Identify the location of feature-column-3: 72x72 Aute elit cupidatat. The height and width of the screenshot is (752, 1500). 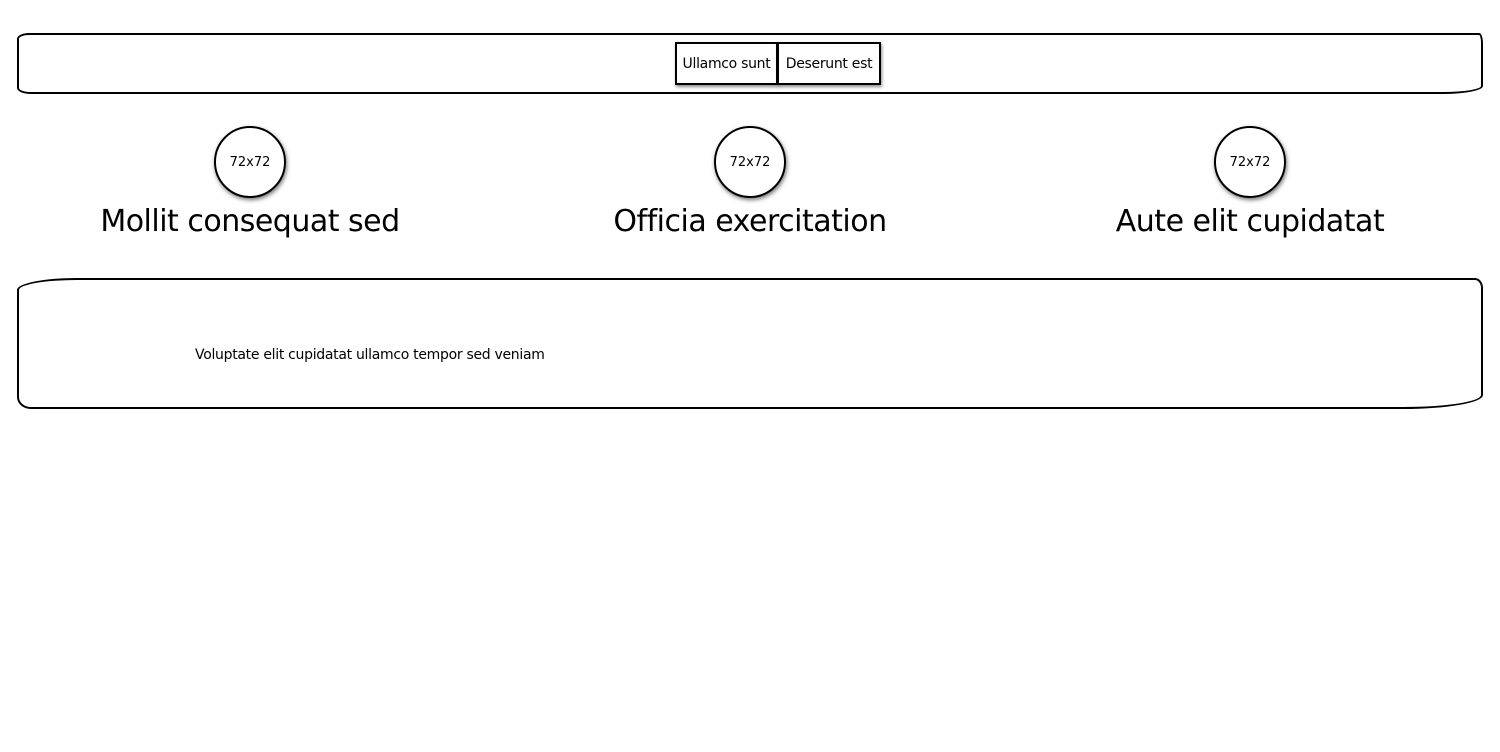
(1250, 185).